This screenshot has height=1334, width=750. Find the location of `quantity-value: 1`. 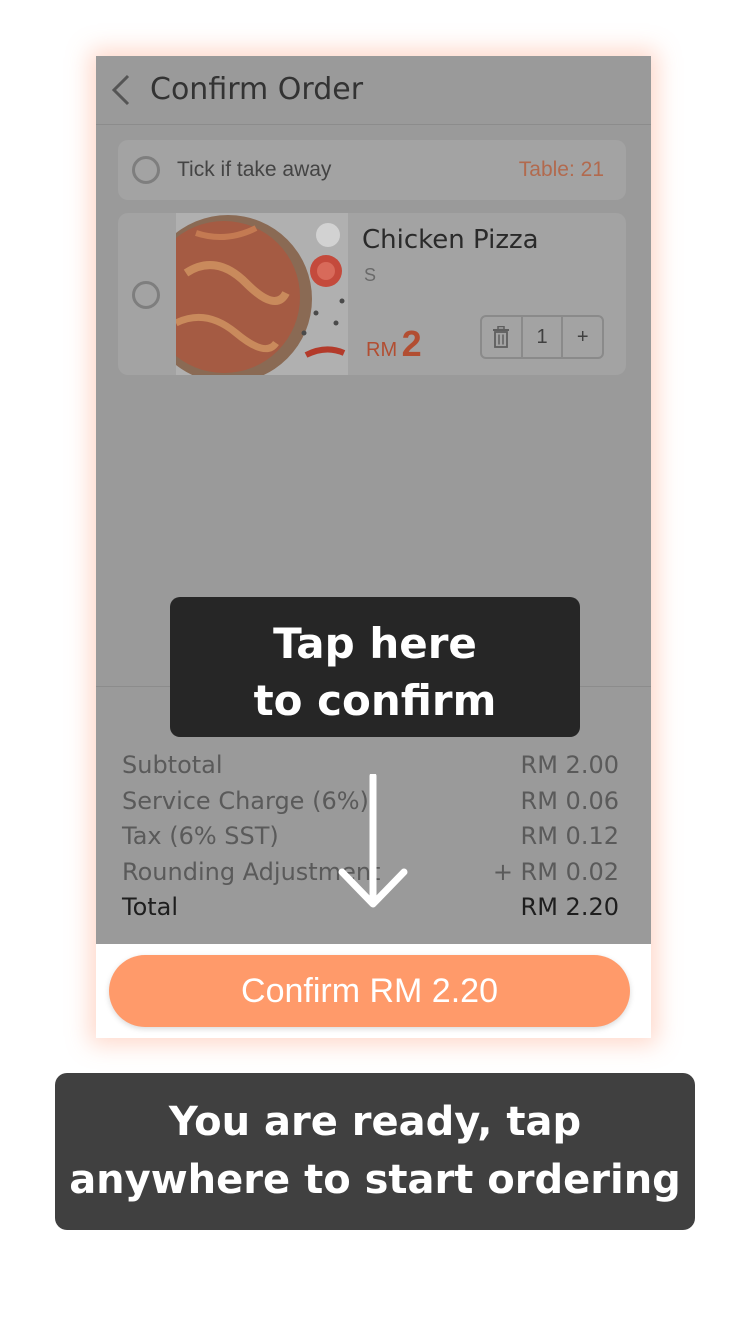

quantity-value: 1 is located at coordinates (541, 337).